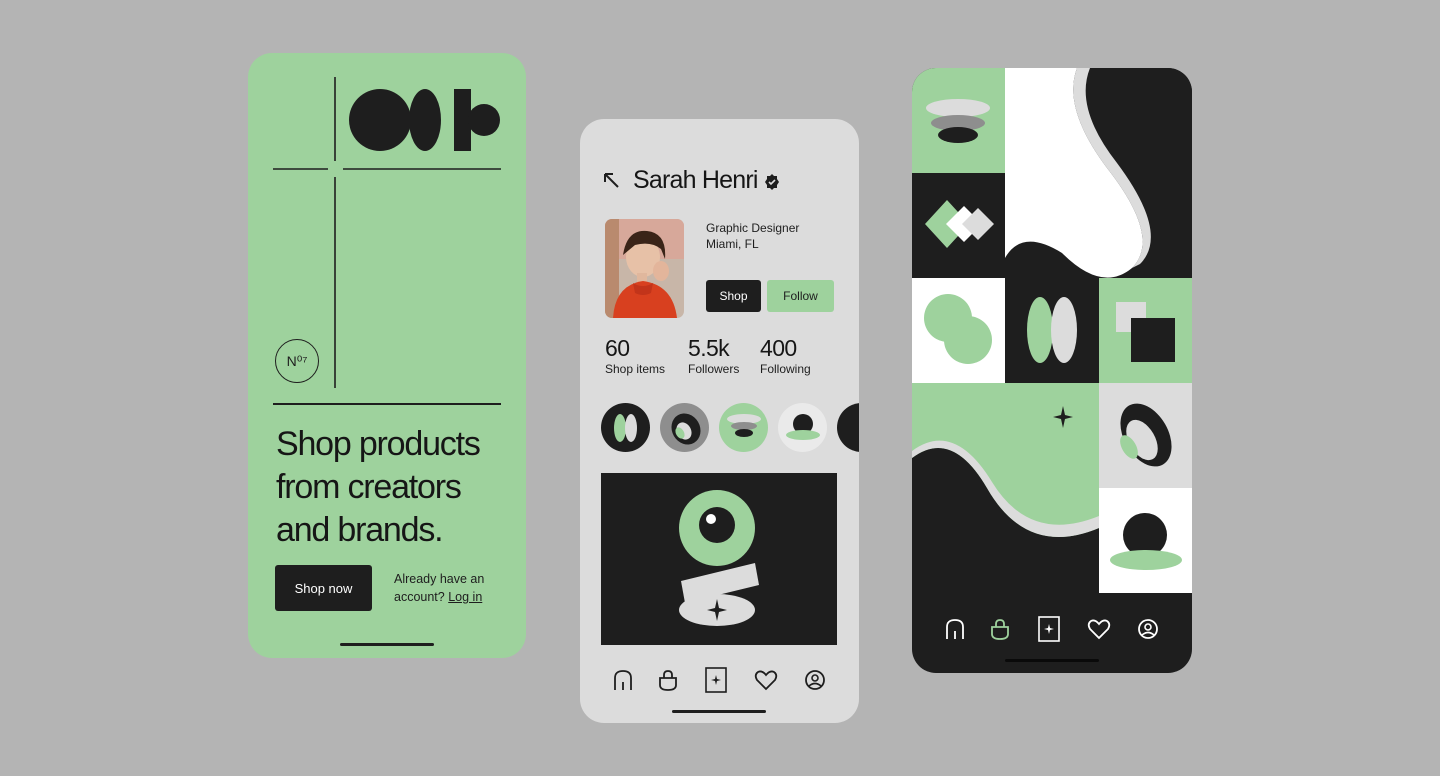 This screenshot has width=1440, height=776. I want to click on avatar, so click(644, 268).